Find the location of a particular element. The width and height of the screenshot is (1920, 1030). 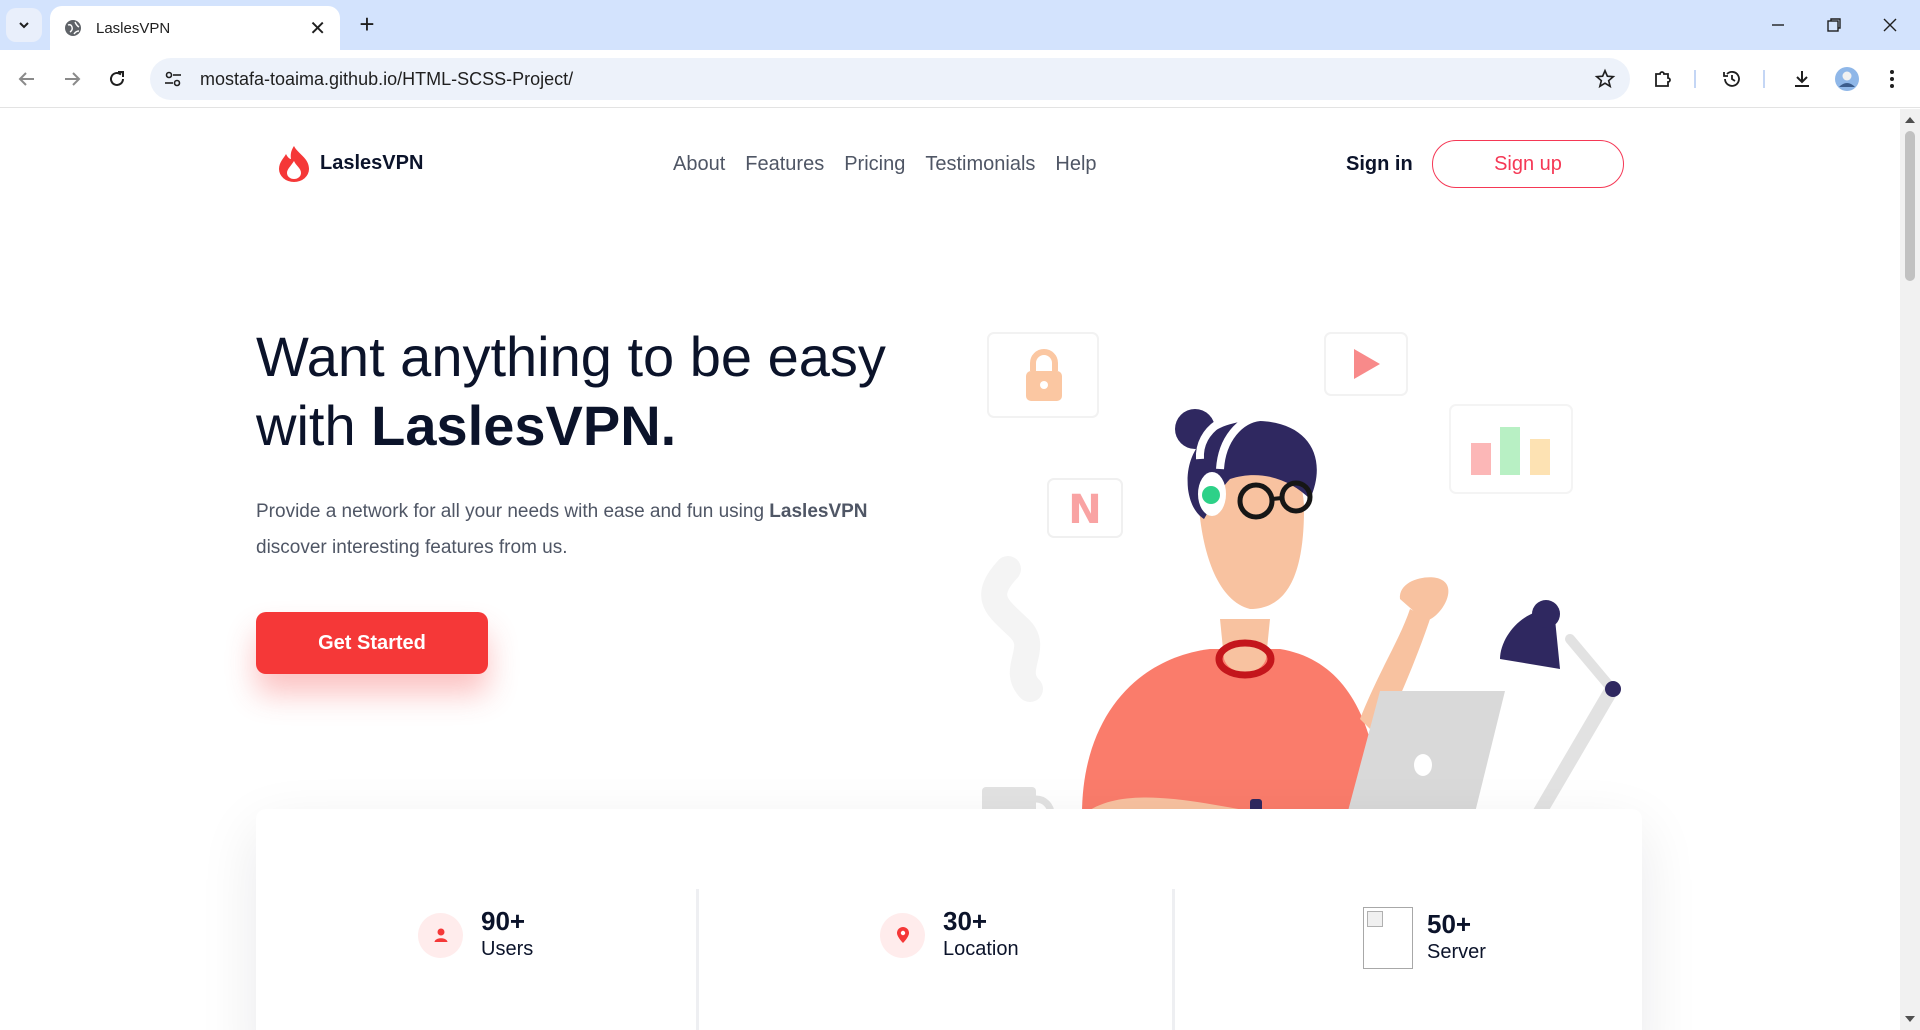

download-icon is located at coordinates (1802, 79).